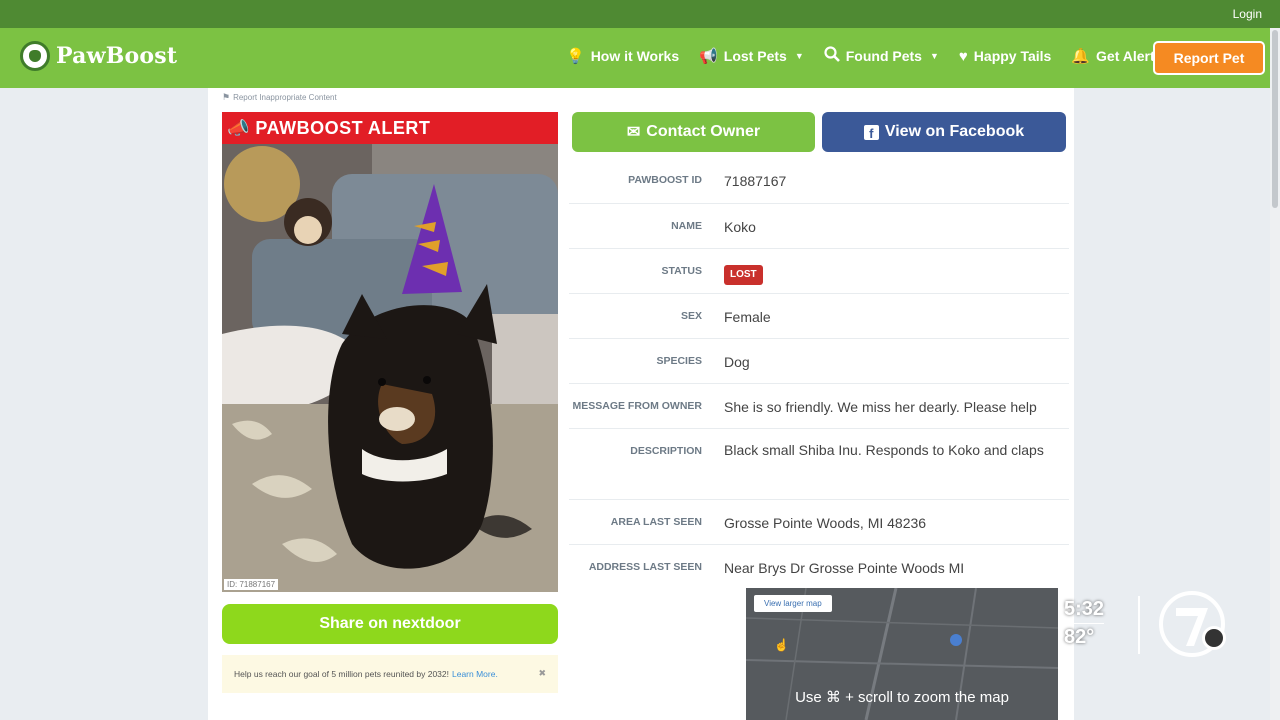  I want to click on report-link-text: Report Inappropriate Content, so click(285, 97).